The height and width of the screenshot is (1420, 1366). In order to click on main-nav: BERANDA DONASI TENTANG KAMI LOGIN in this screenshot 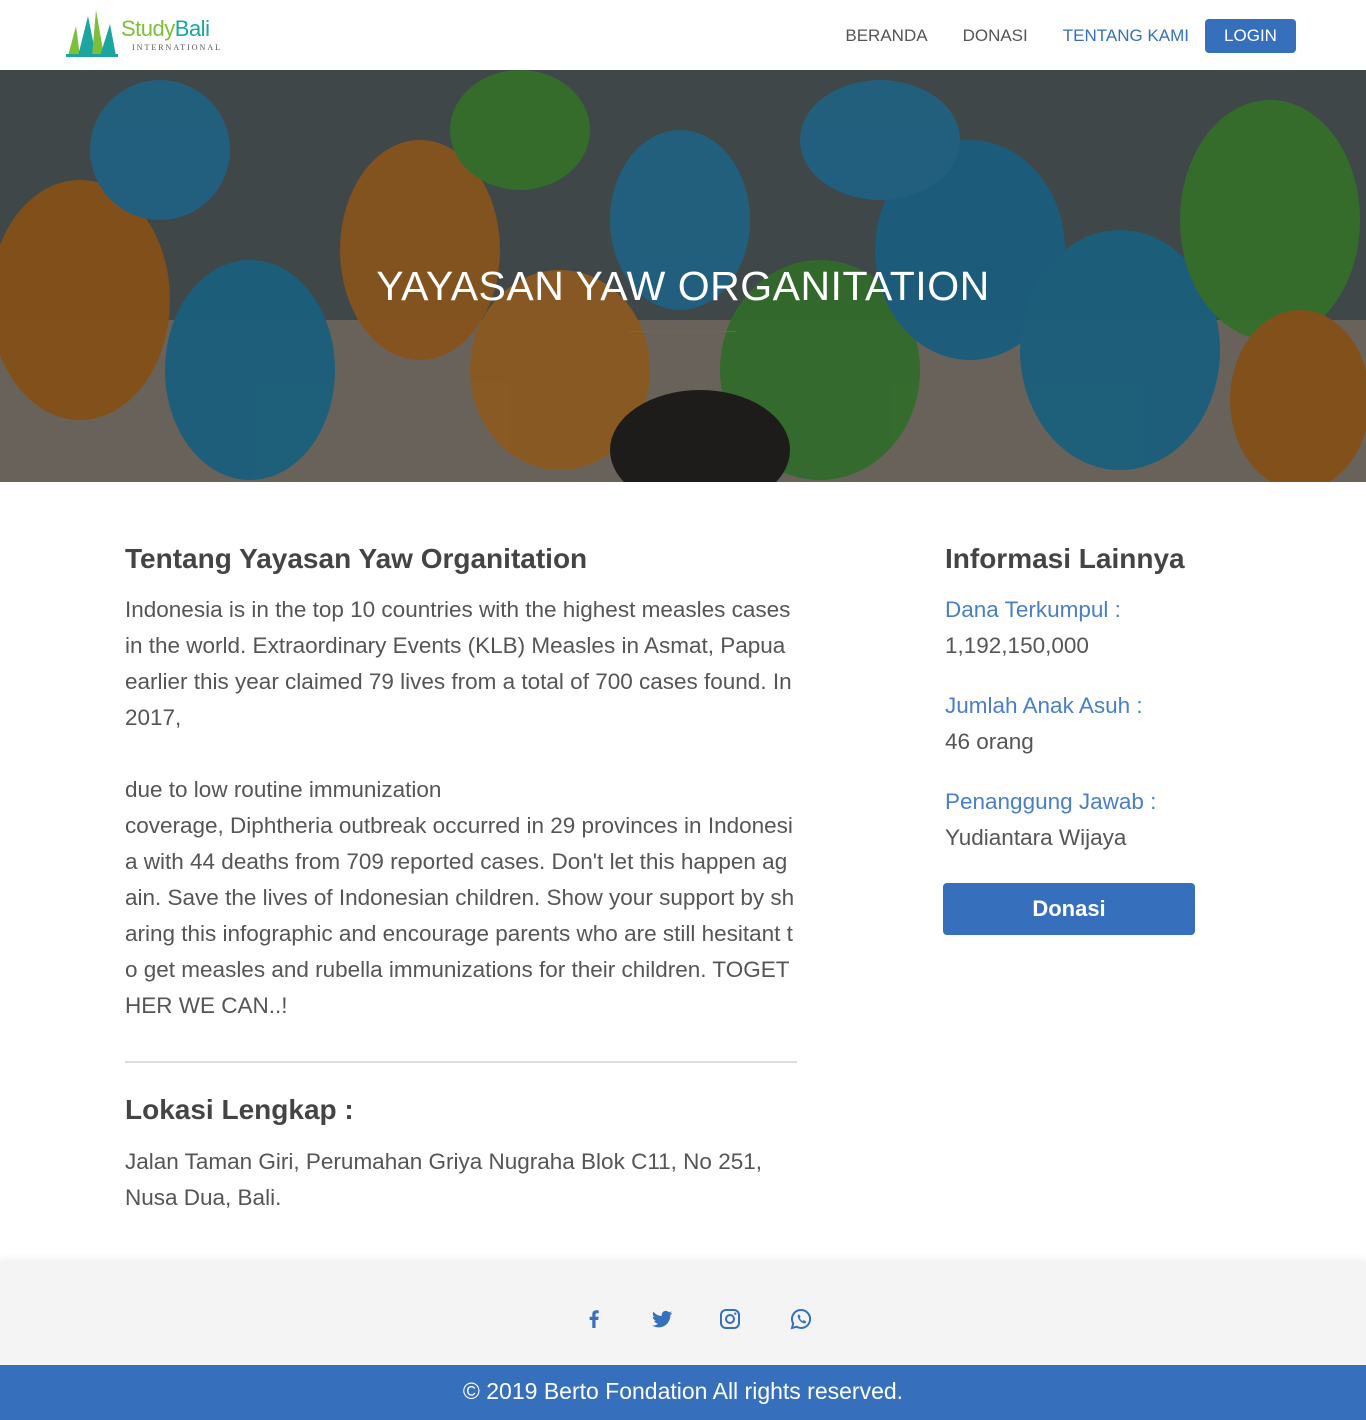, I will do `click(1053, 36)`.